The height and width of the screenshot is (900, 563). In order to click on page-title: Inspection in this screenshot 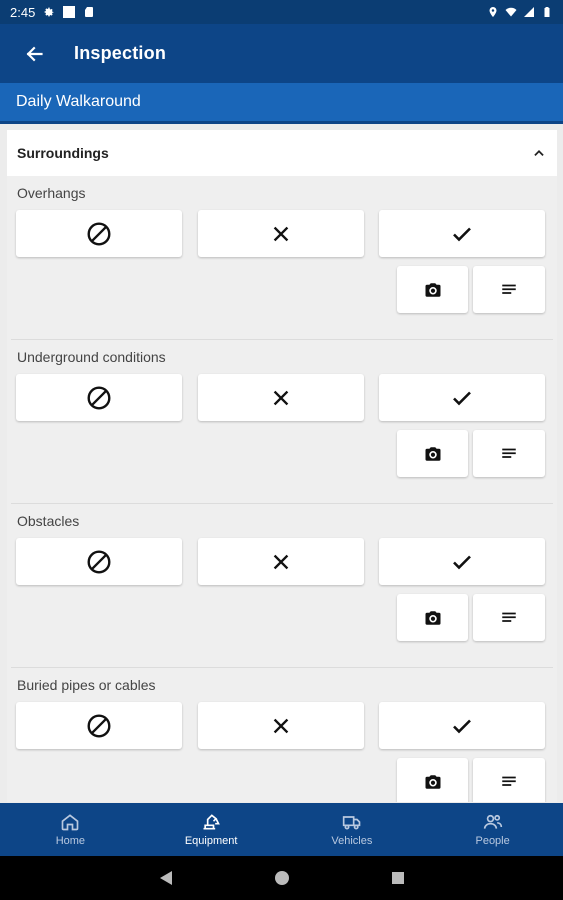, I will do `click(120, 53)`.